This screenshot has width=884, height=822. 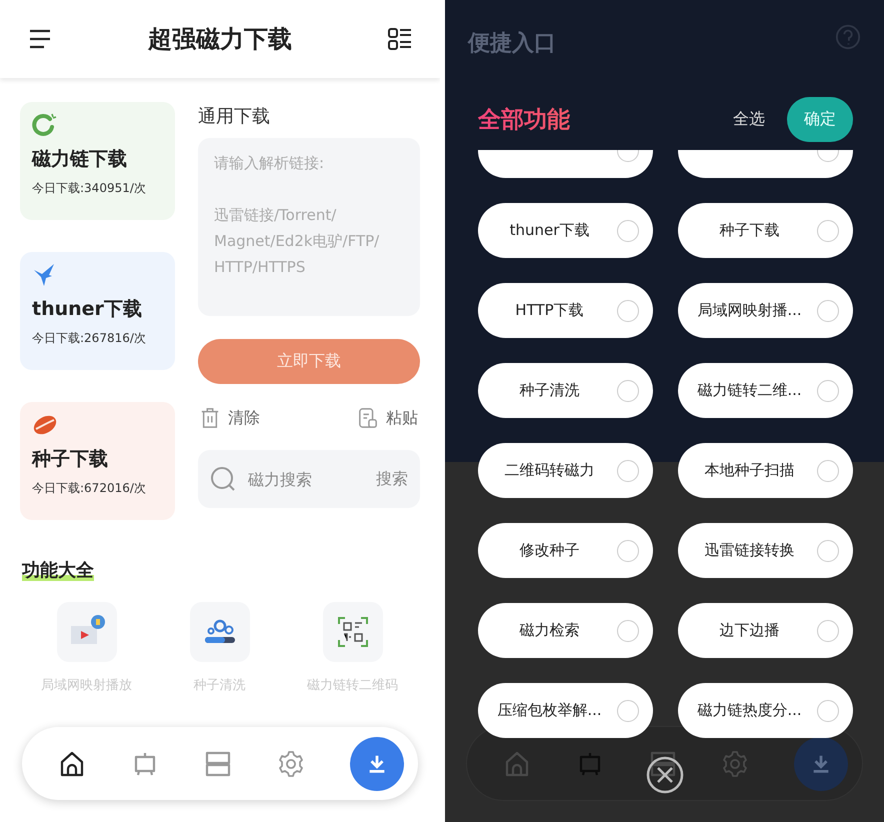 I want to click on clear-button: 清除, so click(x=230, y=418).